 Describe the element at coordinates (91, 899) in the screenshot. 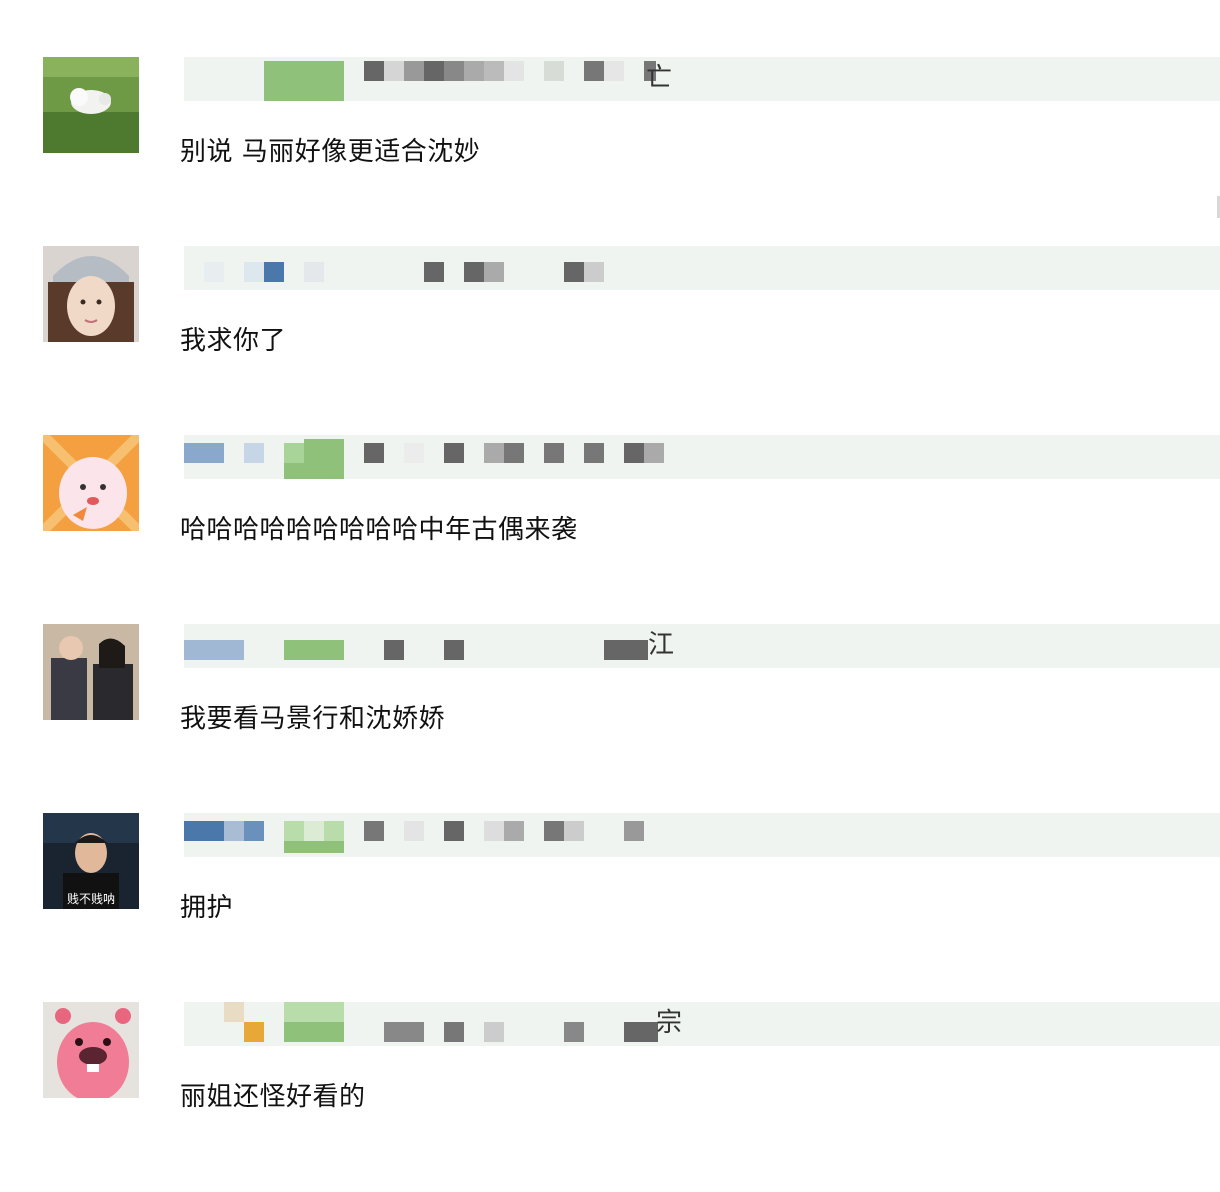

I see `avatar-caption: 贱不贱呐` at that location.